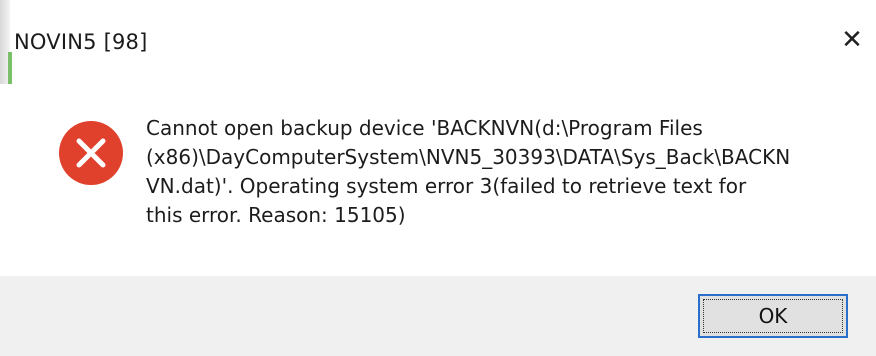 The height and width of the screenshot is (356, 876). I want to click on ok-button: OK, so click(773, 316).